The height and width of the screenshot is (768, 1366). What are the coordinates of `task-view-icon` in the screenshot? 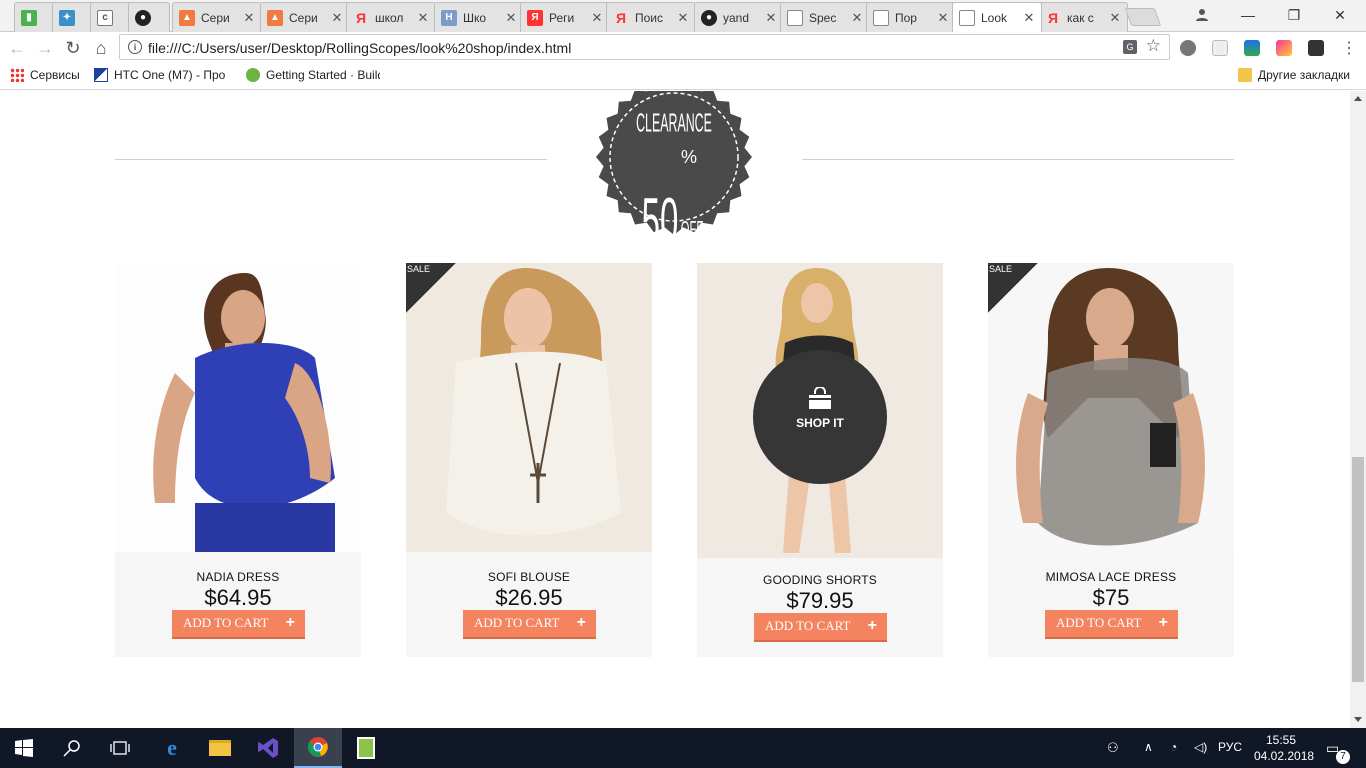 It's located at (120, 748).